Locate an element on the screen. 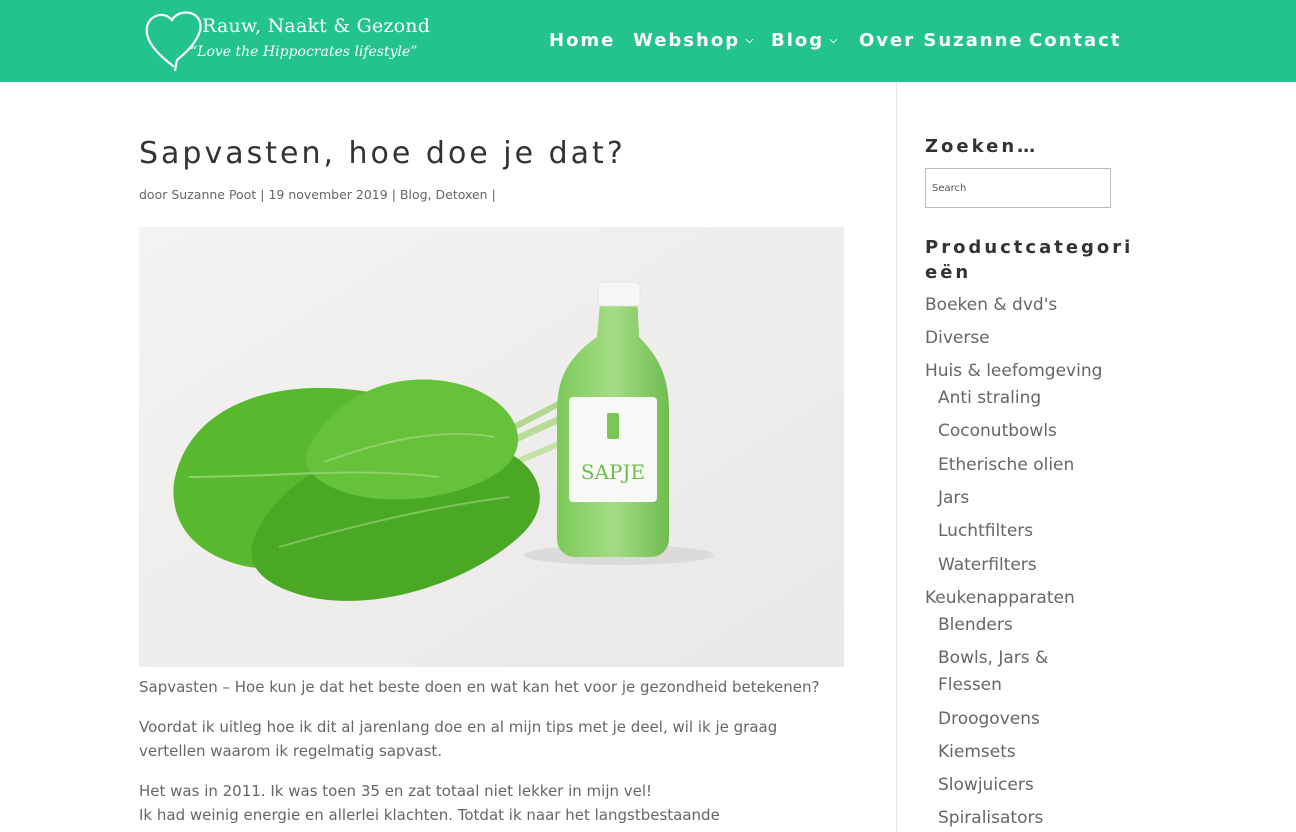 This screenshot has height=832, width=1296. category-anti-straling: Anti straling is located at coordinates (989, 398).